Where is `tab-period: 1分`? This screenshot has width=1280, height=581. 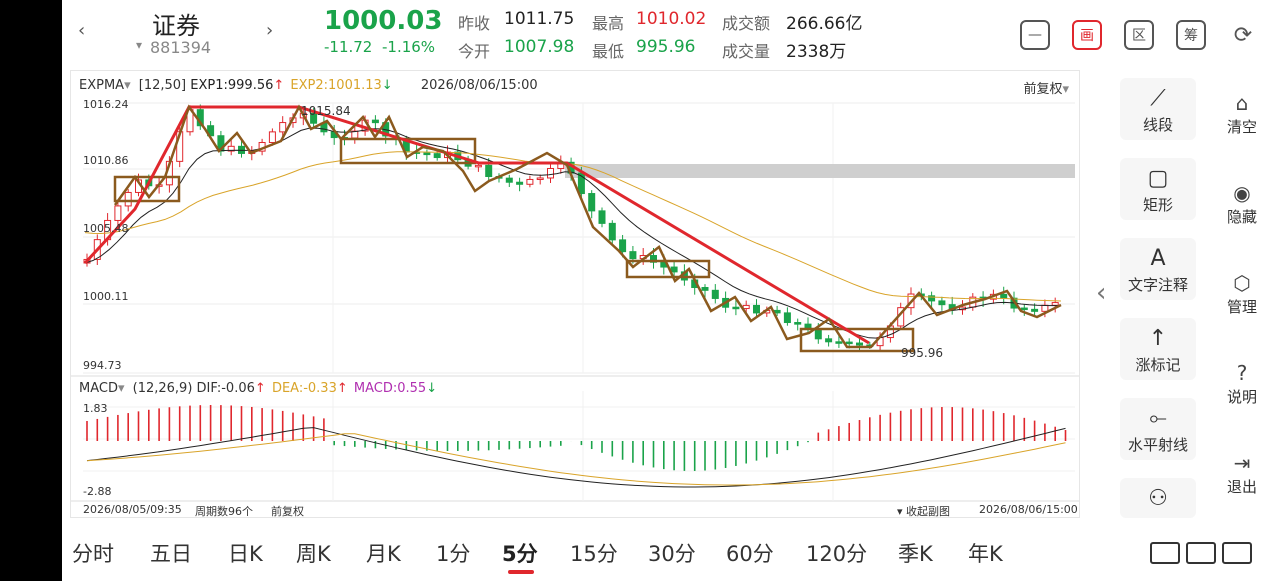 tab-period: 1分 is located at coordinates (453, 553).